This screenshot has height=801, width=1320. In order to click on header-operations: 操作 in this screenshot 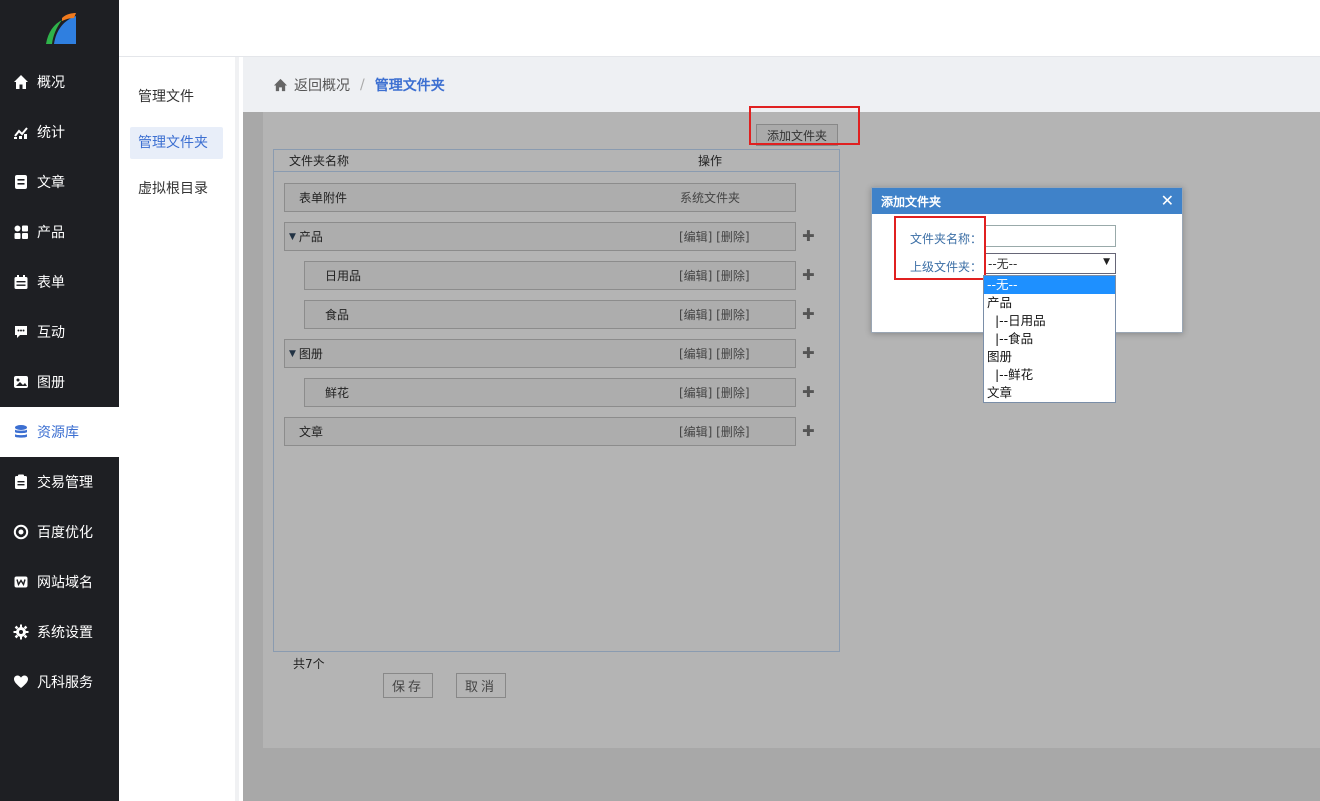, I will do `click(710, 161)`.